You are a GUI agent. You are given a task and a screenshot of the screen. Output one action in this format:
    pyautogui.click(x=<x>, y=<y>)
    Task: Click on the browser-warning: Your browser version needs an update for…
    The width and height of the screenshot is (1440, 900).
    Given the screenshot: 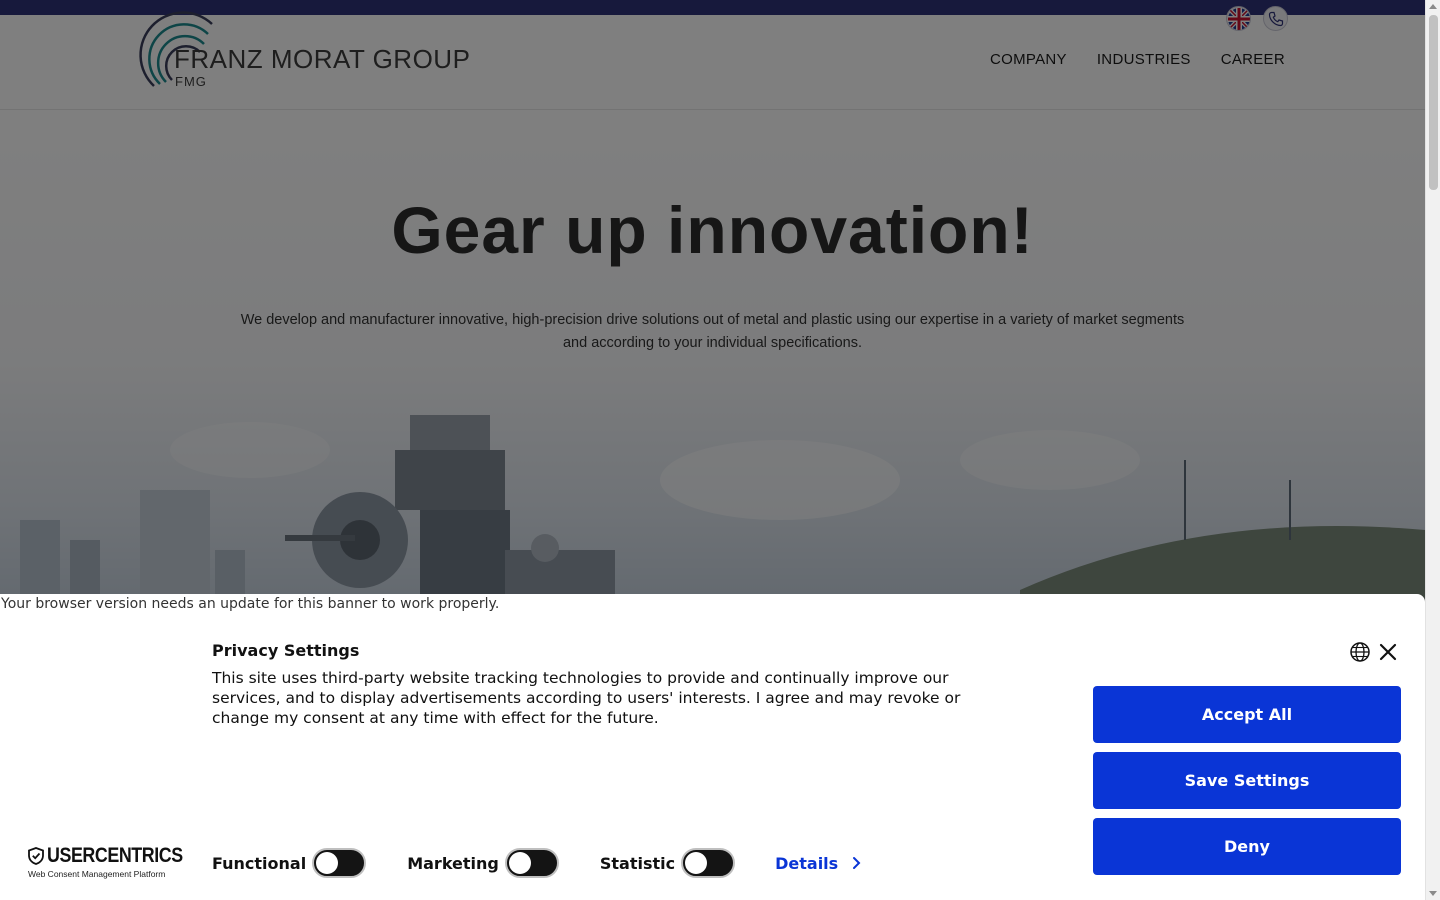 What is the action you would take?
    pyautogui.click(x=250, y=604)
    